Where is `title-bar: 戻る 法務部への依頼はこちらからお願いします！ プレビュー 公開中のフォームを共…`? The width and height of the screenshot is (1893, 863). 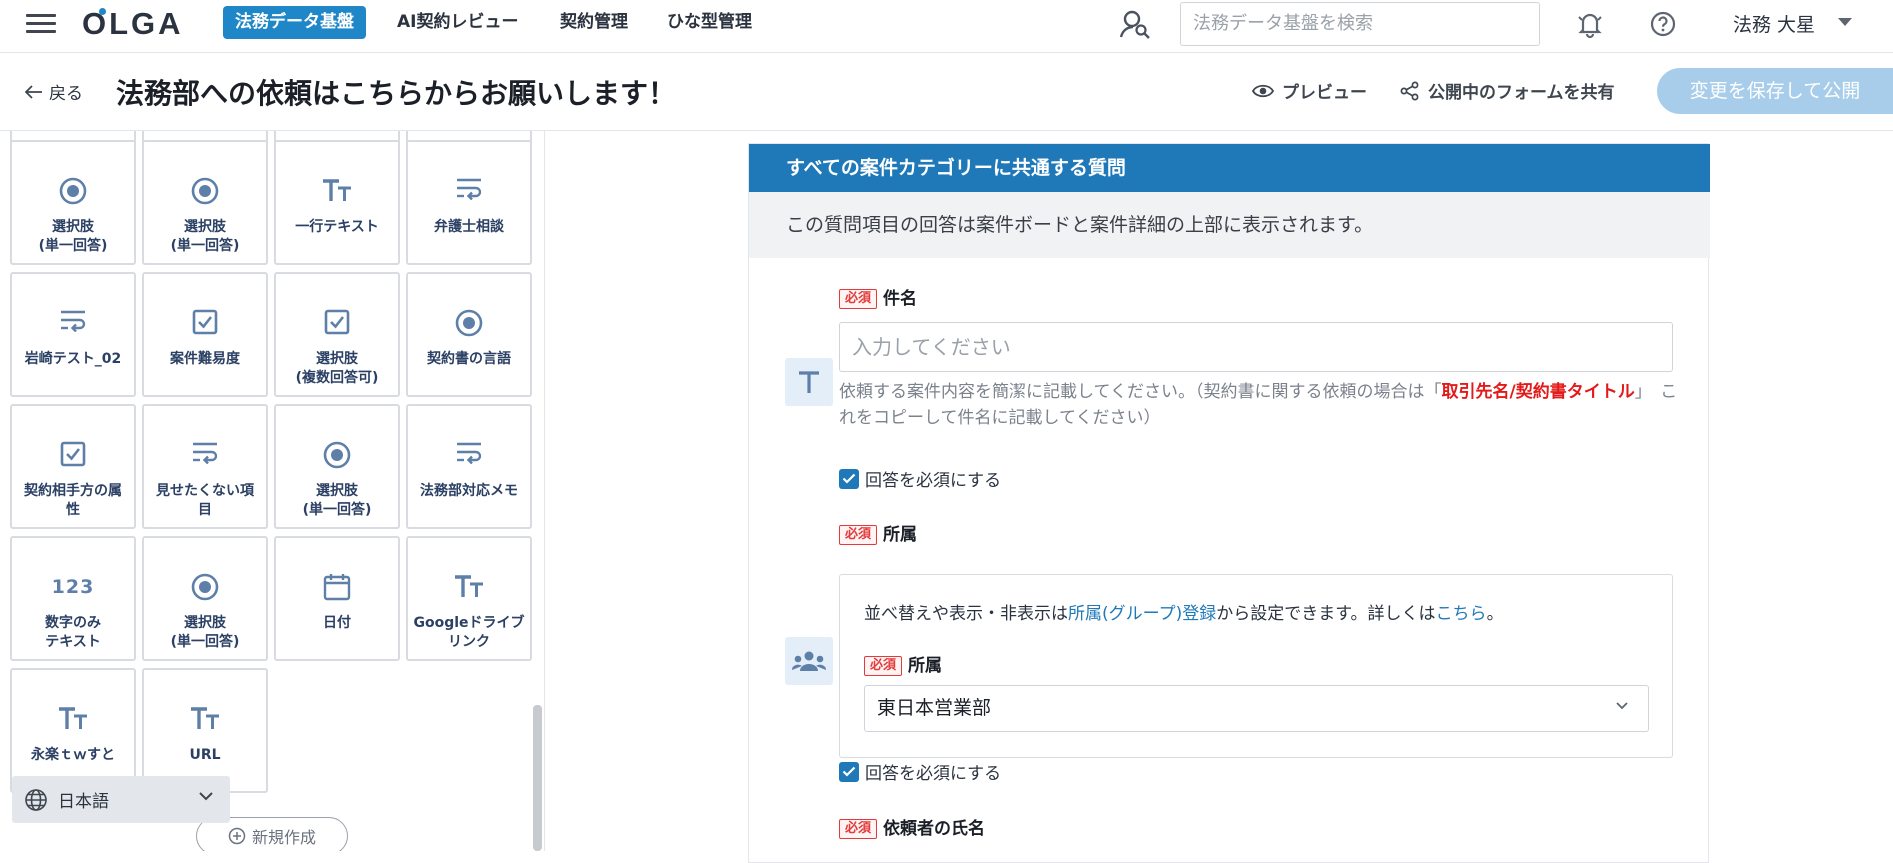 title-bar: 戻る 法務部への依頼はこちらからお願いします！ プレビュー 公開中のフォームを共… is located at coordinates (946, 92).